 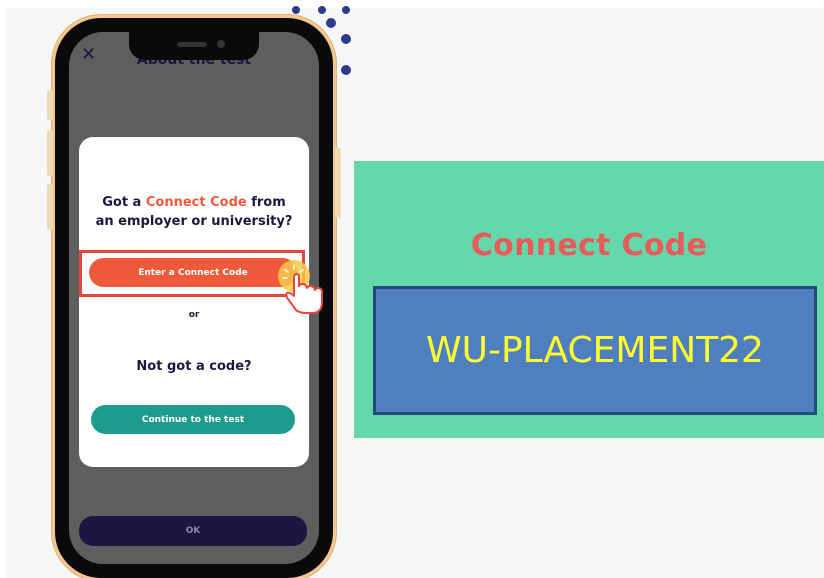 I want to click on connect-code-box: WU-PLACEMENT22, so click(x=595, y=350).